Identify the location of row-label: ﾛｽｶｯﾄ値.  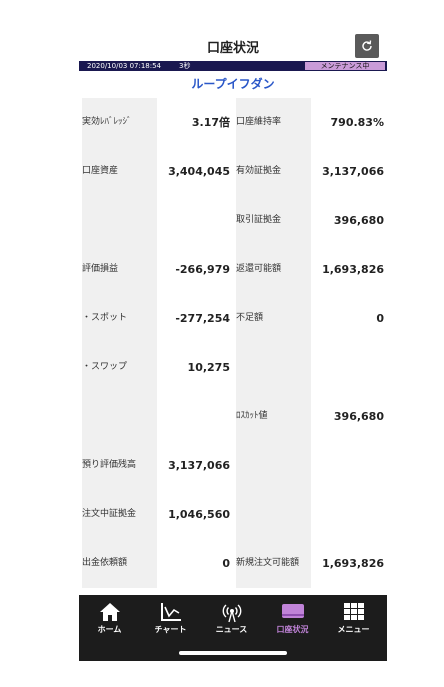
(273, 416).